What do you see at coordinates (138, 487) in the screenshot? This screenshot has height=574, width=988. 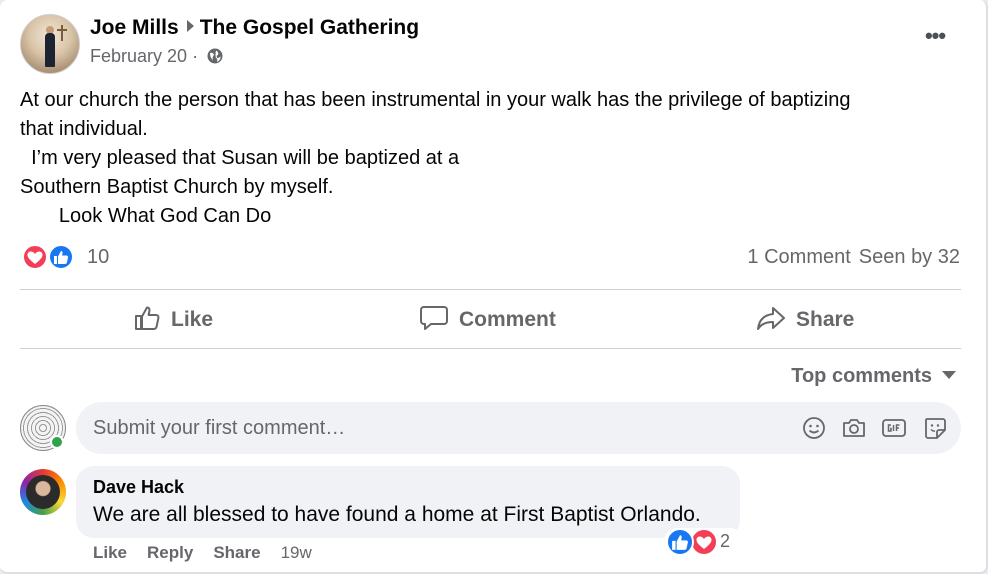 I see `commenter-name: Dave Hack` at bounding box center [138, 487].